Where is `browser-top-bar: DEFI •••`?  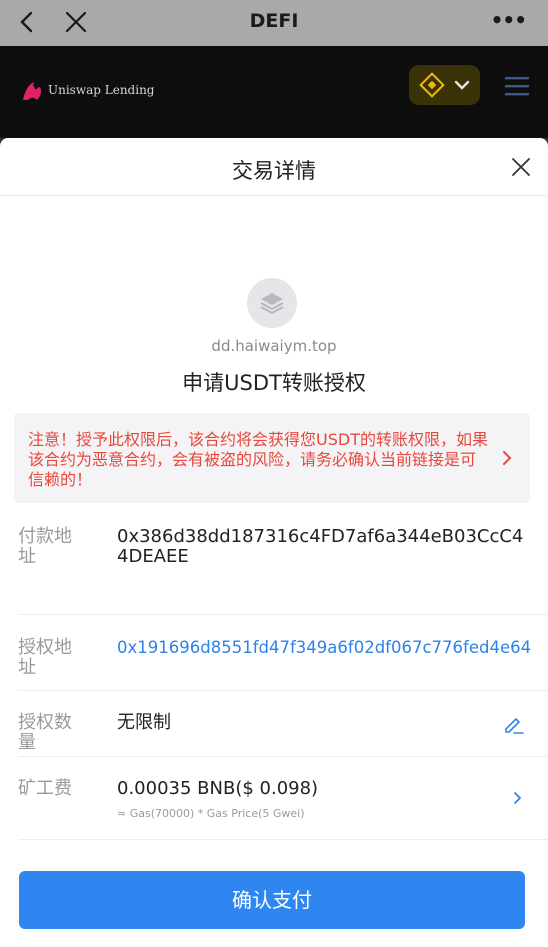 browser-top-bar: DEFI ••• is located at coordinates (274, 23).